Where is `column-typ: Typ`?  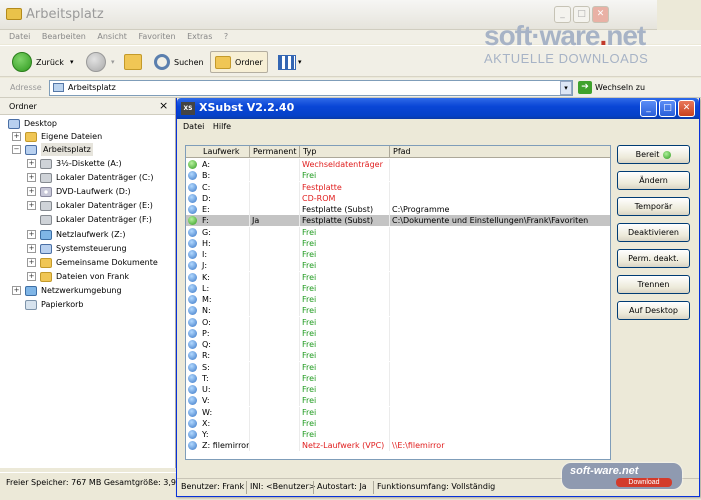 column-typ: Typ is located at coordinates (345, 152).